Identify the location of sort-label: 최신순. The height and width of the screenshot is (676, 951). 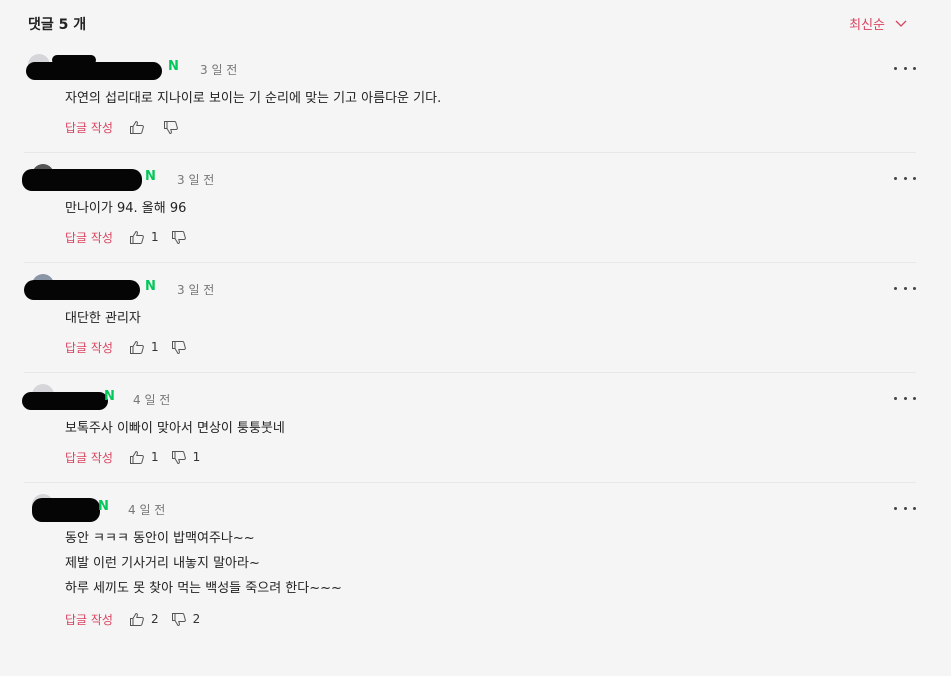
(867, 25).